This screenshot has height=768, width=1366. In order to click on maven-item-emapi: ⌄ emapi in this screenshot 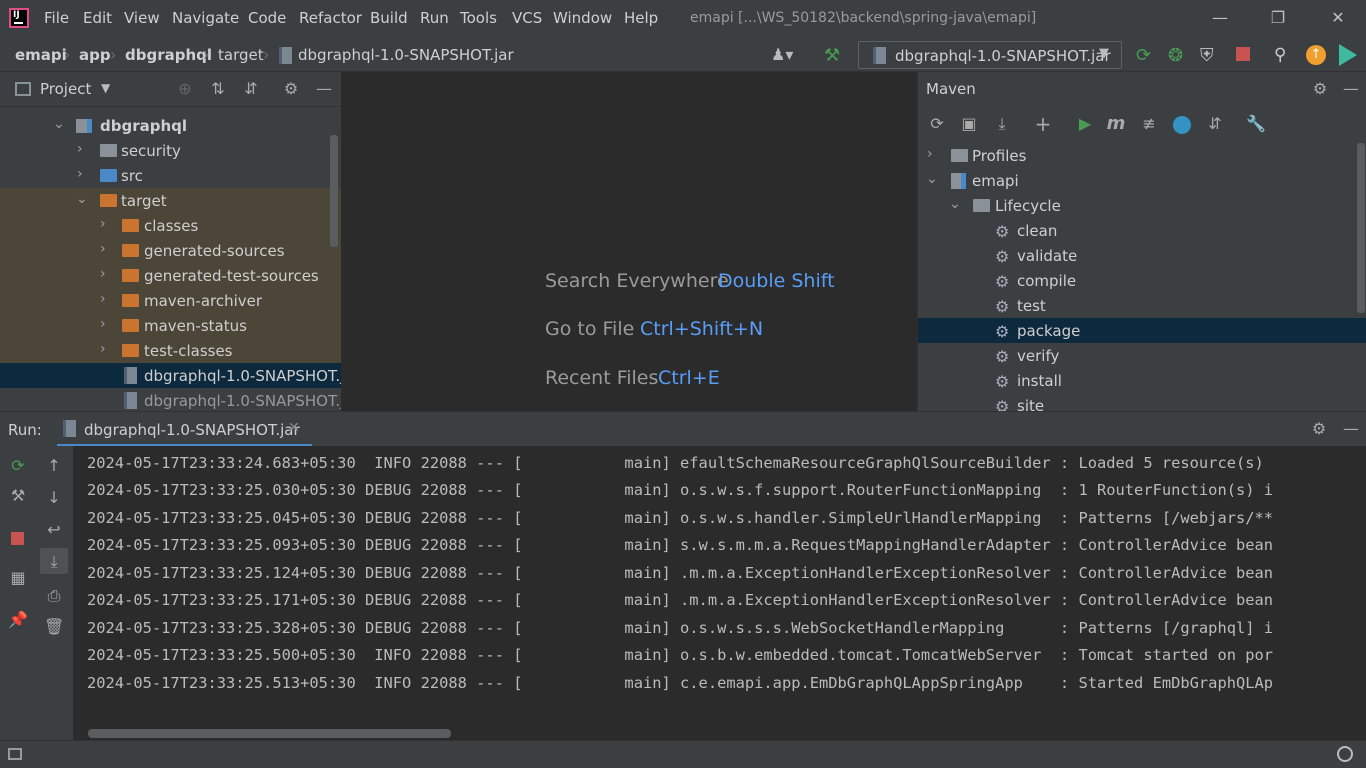, I will do `click(1142, 180)`.